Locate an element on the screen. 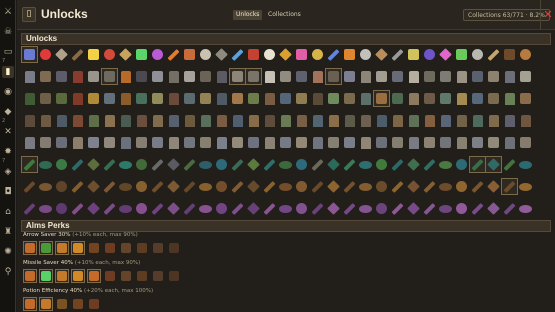  sidebar-item-14: ⚲ is located at coordinates (8, 272).